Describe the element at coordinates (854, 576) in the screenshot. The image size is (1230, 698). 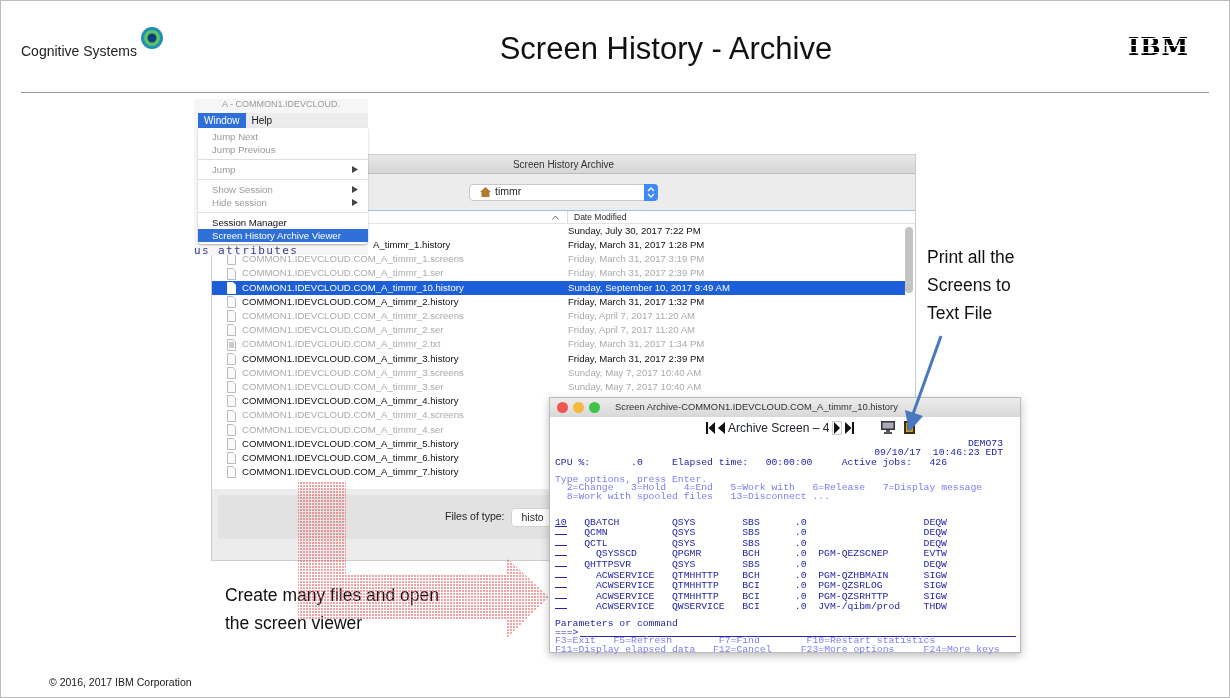
I see `job-function: PGM-QZHBMAIN` at that location.